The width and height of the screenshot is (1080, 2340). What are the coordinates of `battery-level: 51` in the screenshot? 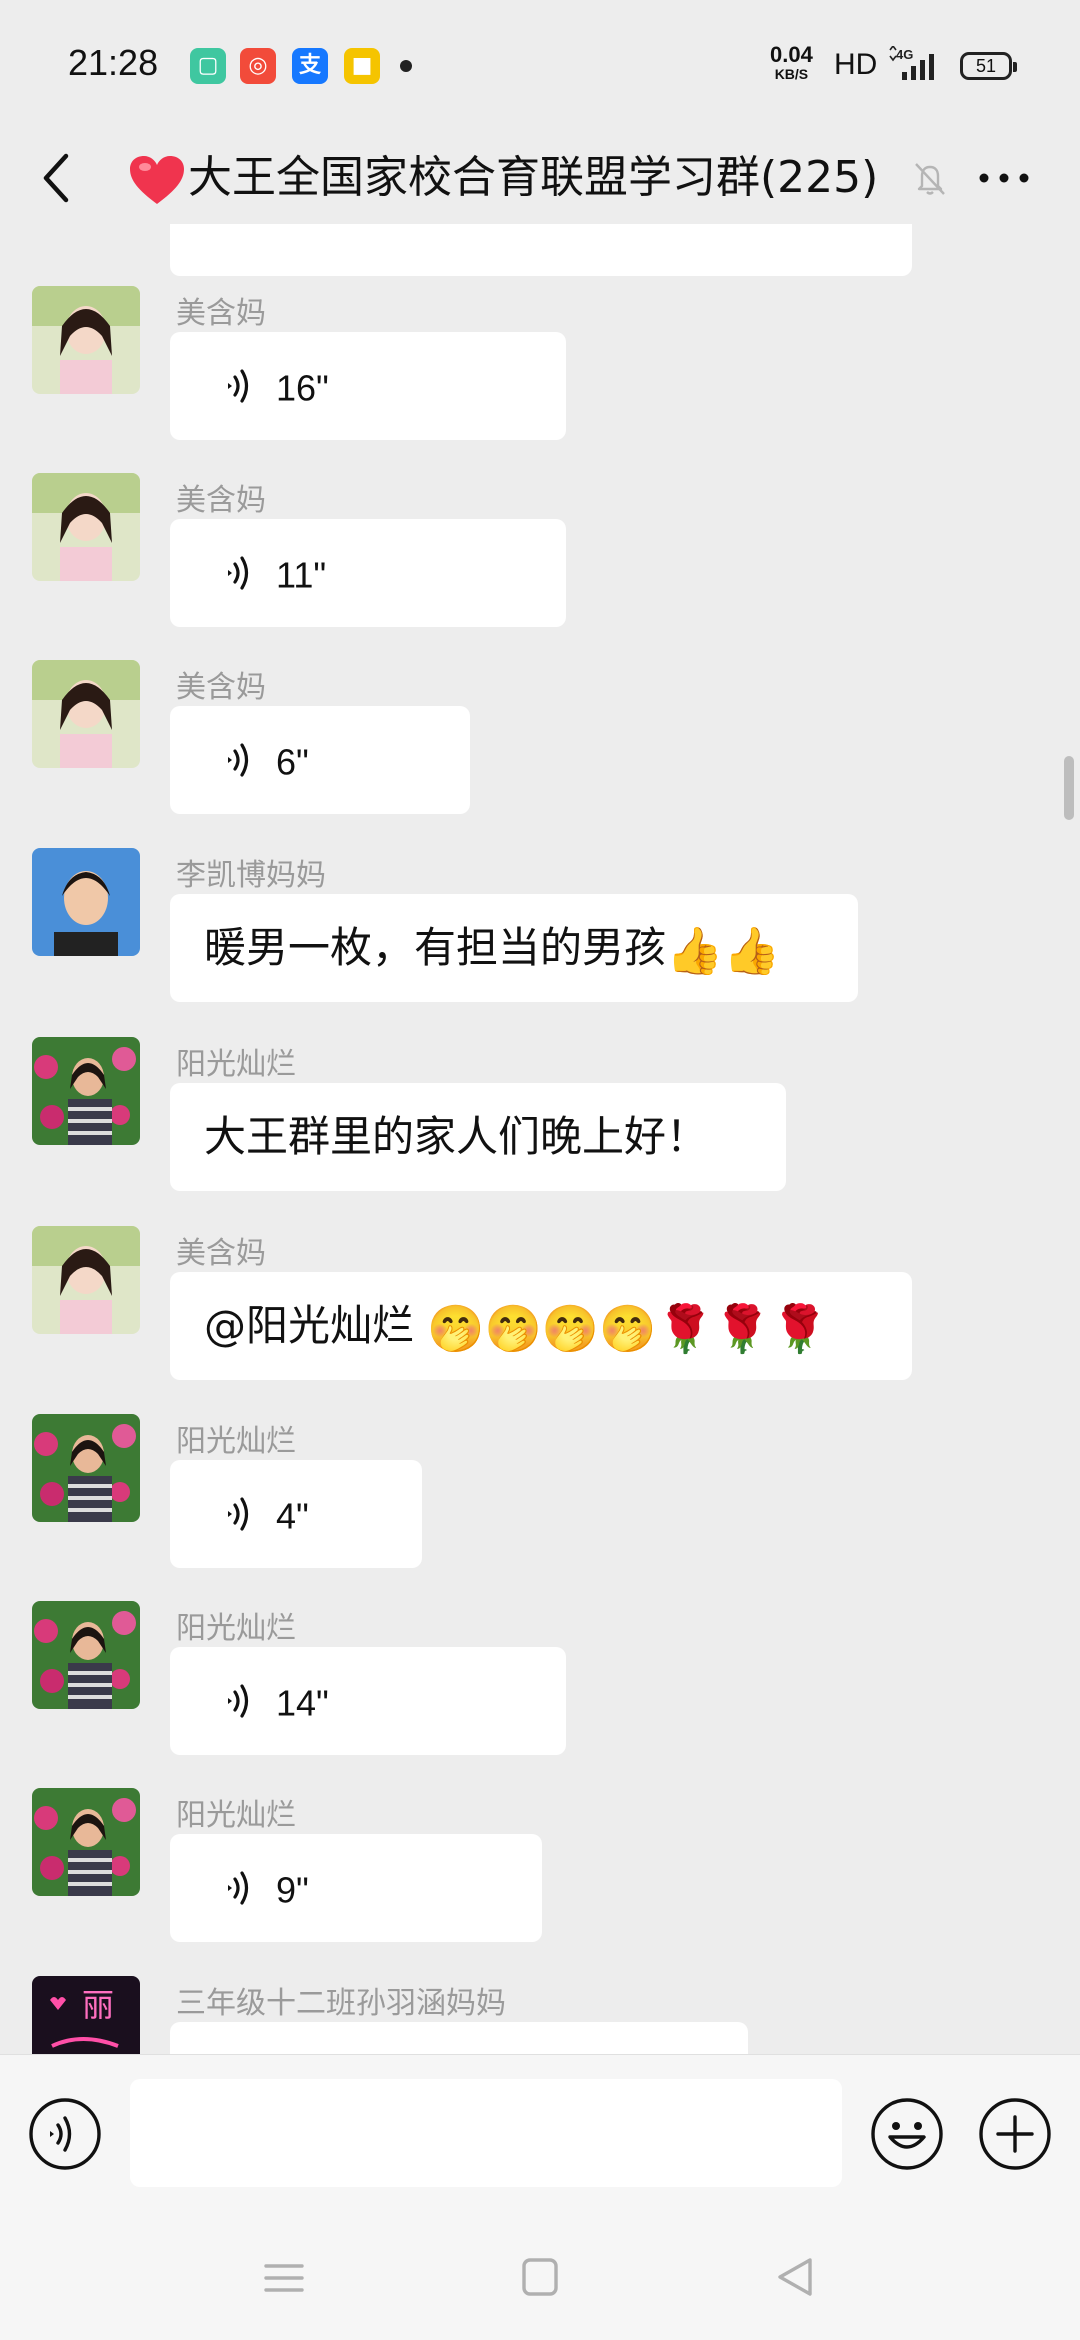 It's located at (986, 66).